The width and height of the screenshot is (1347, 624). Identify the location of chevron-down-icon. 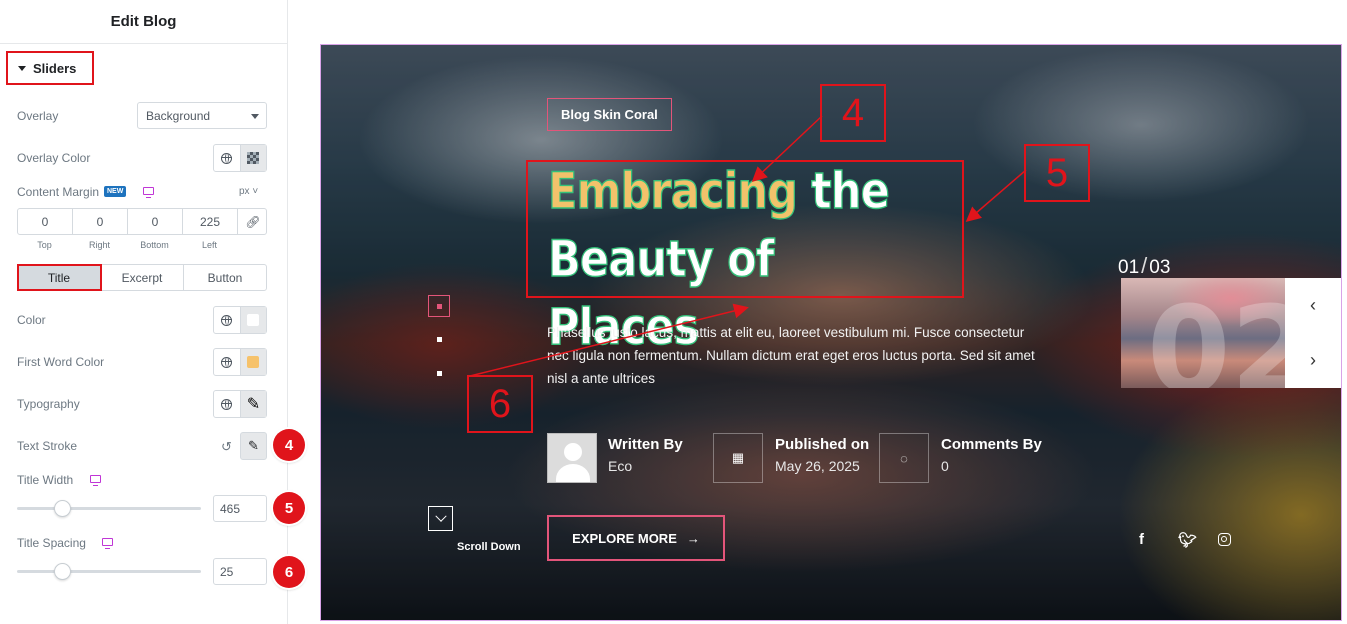
(440, 516).